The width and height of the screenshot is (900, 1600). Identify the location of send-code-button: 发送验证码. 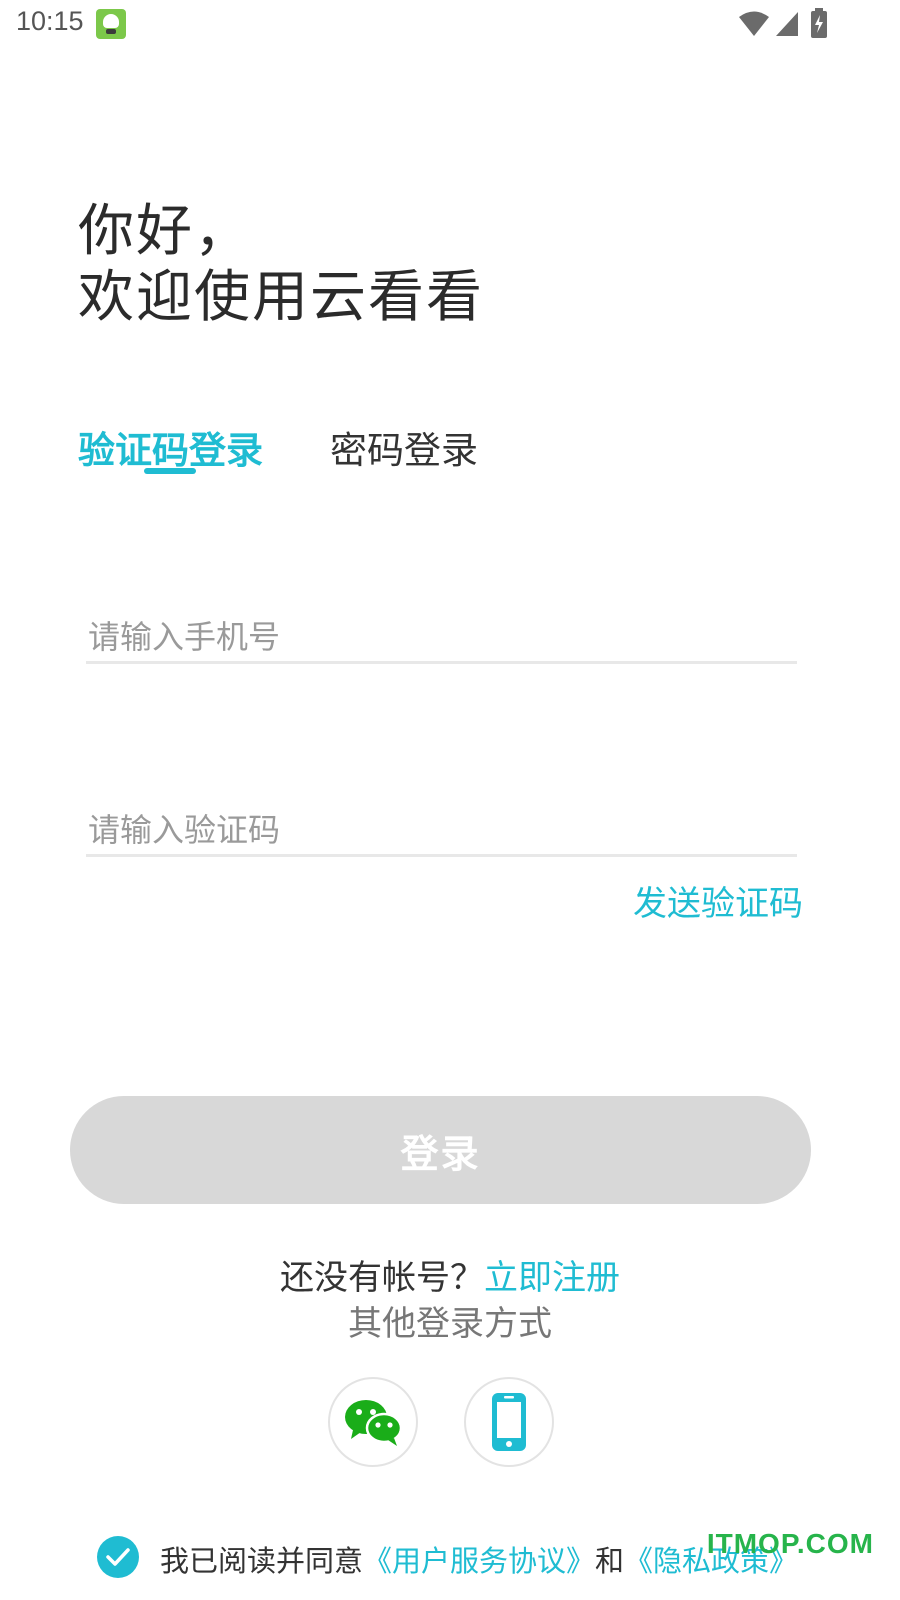
(718, 900).